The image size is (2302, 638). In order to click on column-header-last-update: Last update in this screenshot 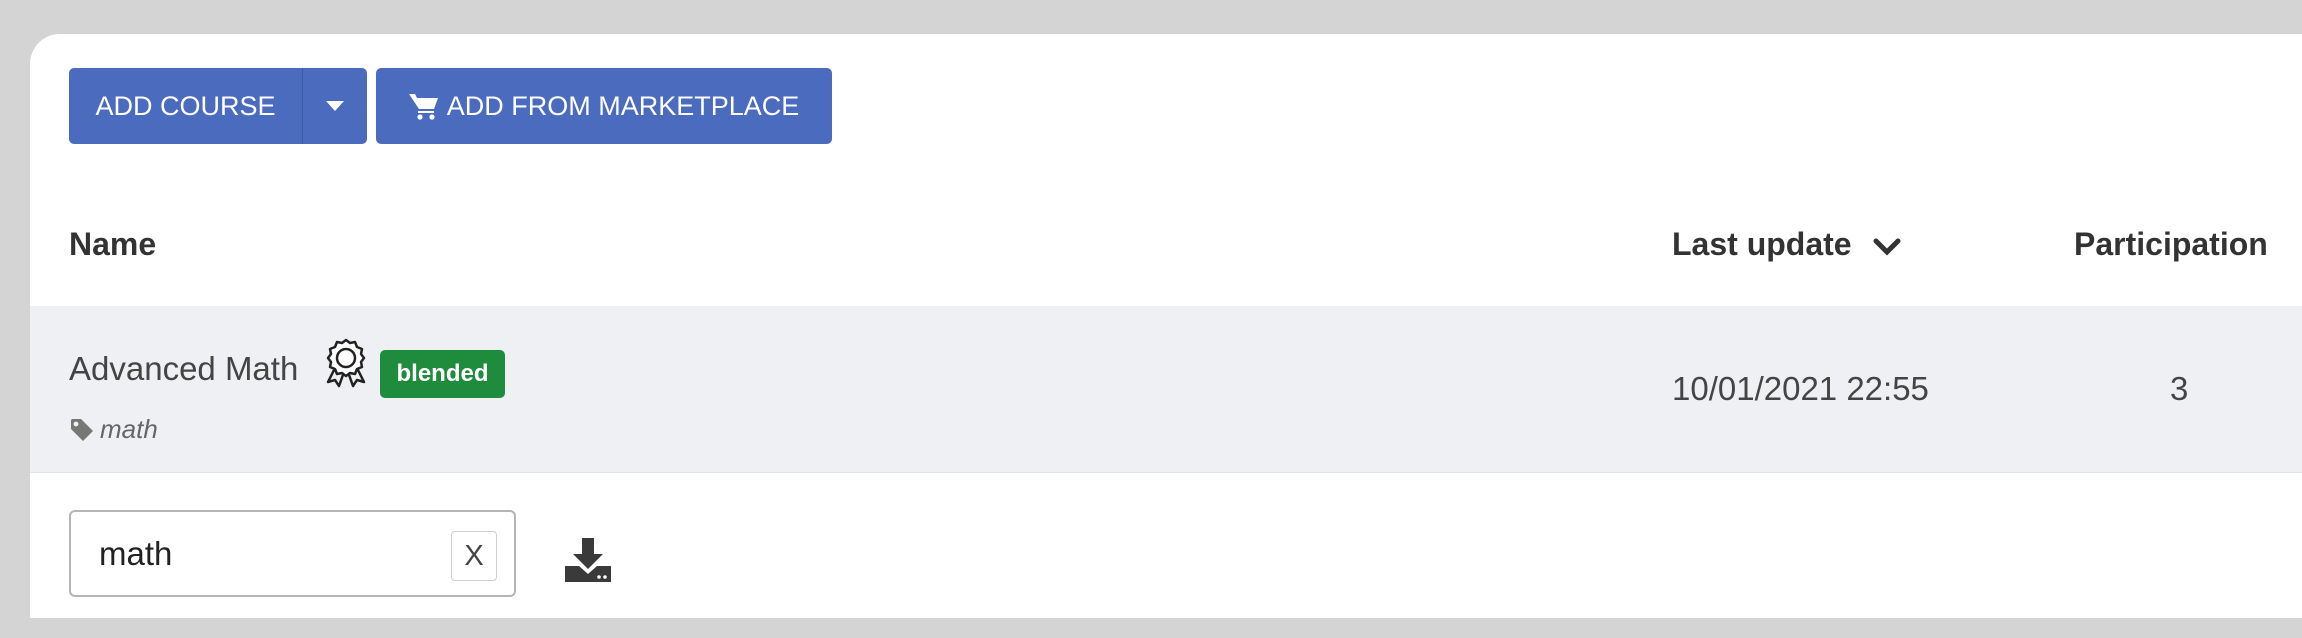, I will do `click(1787, 244)`.